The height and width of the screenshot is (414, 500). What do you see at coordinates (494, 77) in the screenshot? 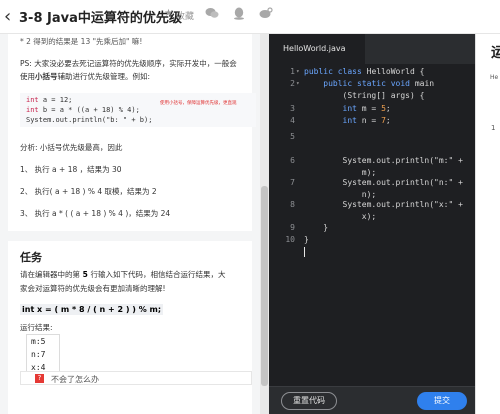
I see `output-text: He` at bounding box center [494, 77].